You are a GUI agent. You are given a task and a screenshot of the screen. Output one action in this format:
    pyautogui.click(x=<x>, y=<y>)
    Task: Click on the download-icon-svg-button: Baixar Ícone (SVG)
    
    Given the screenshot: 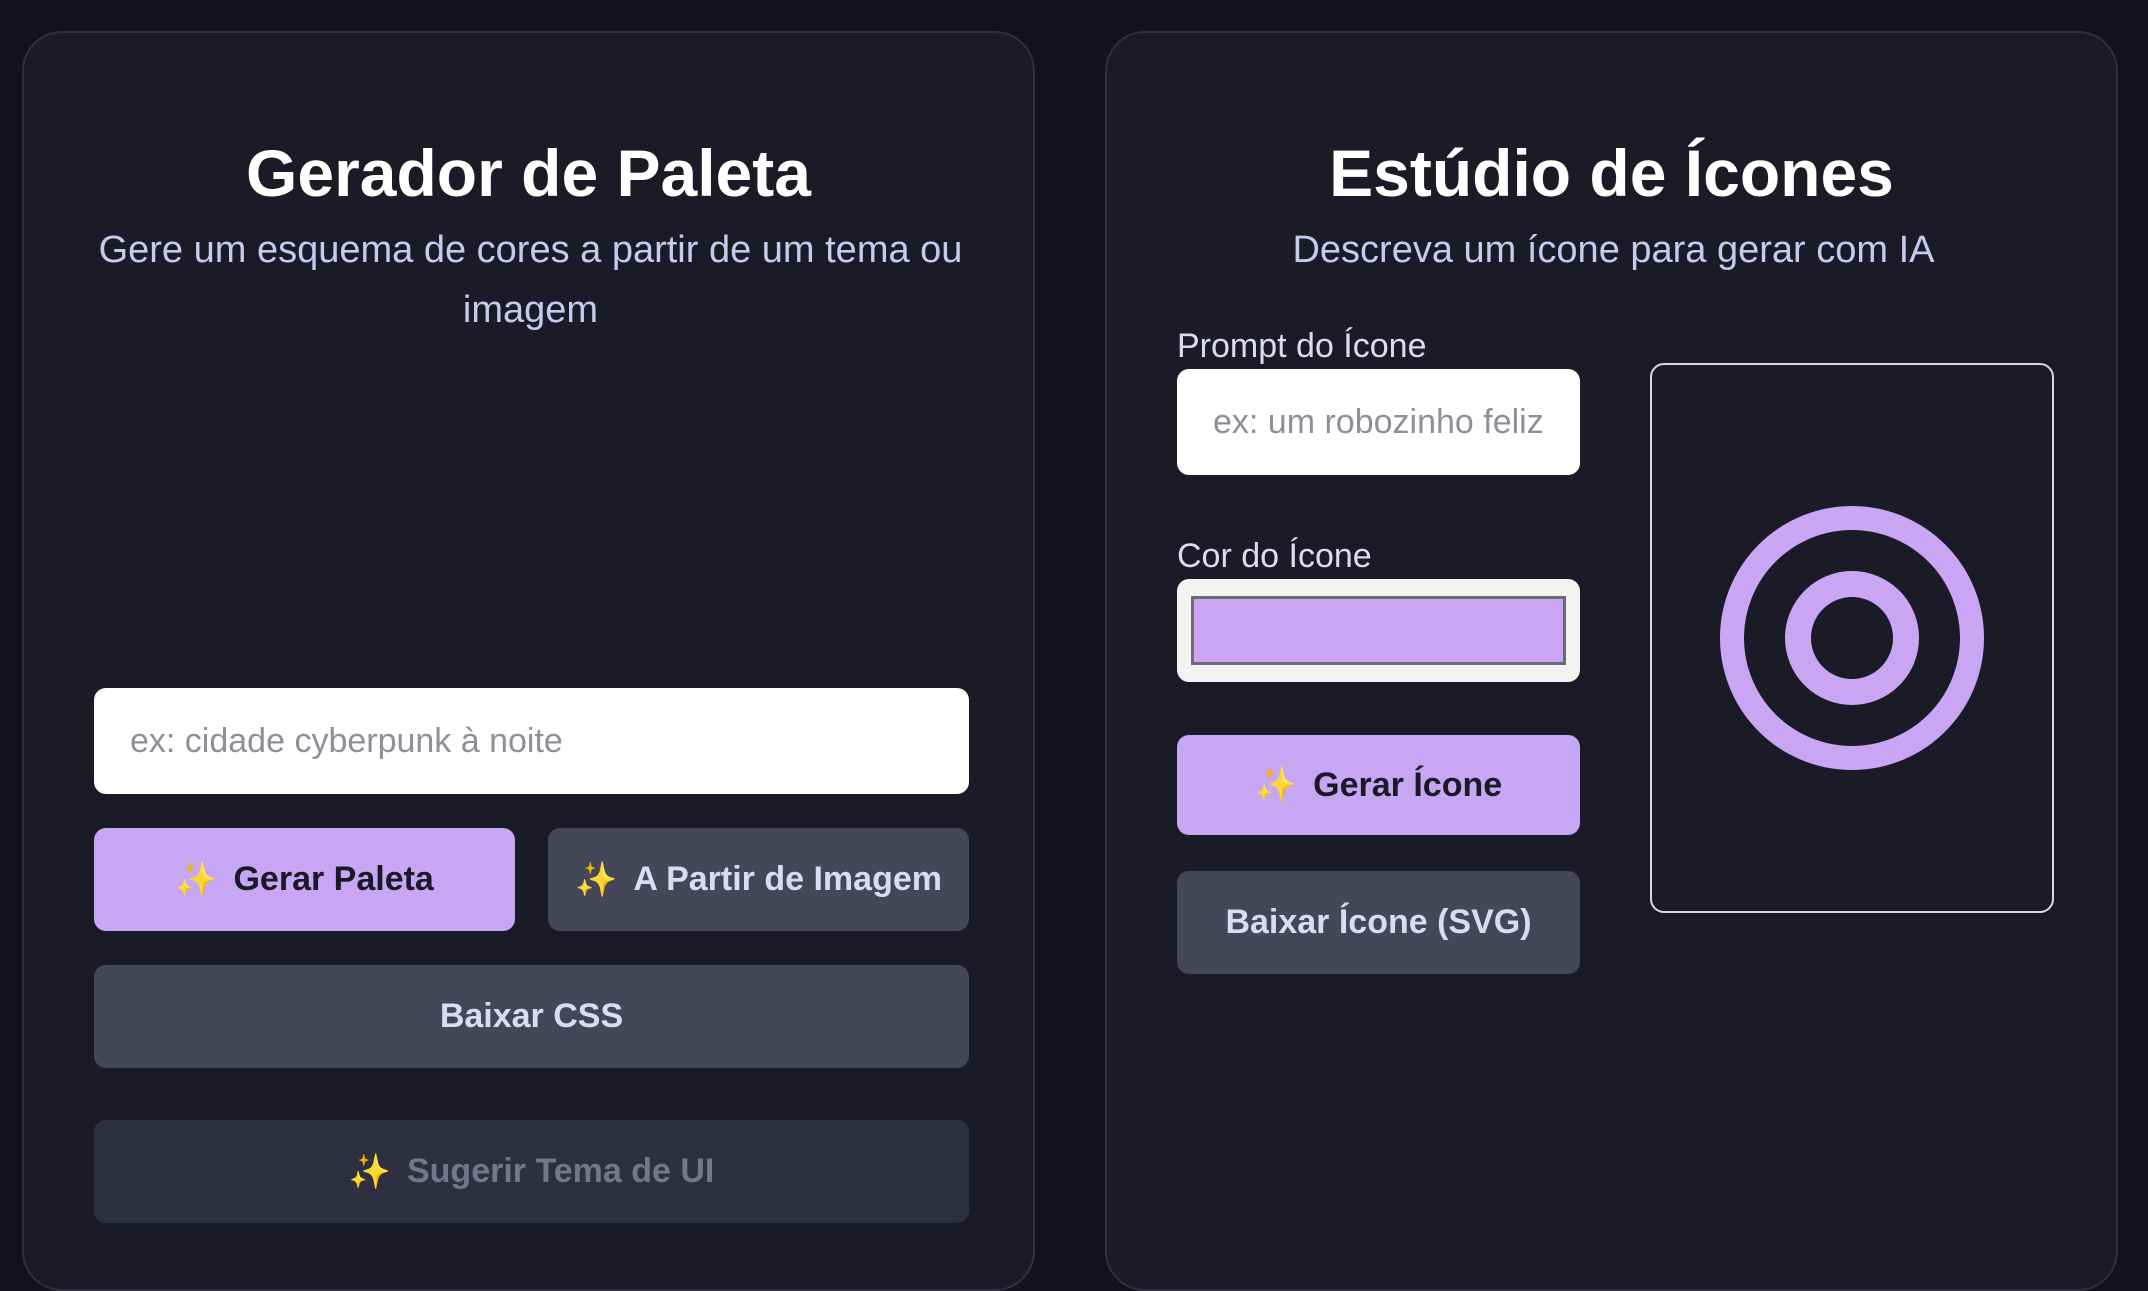 What is the action you would take?
    pyautogui.click(x=1378, y=922)
    